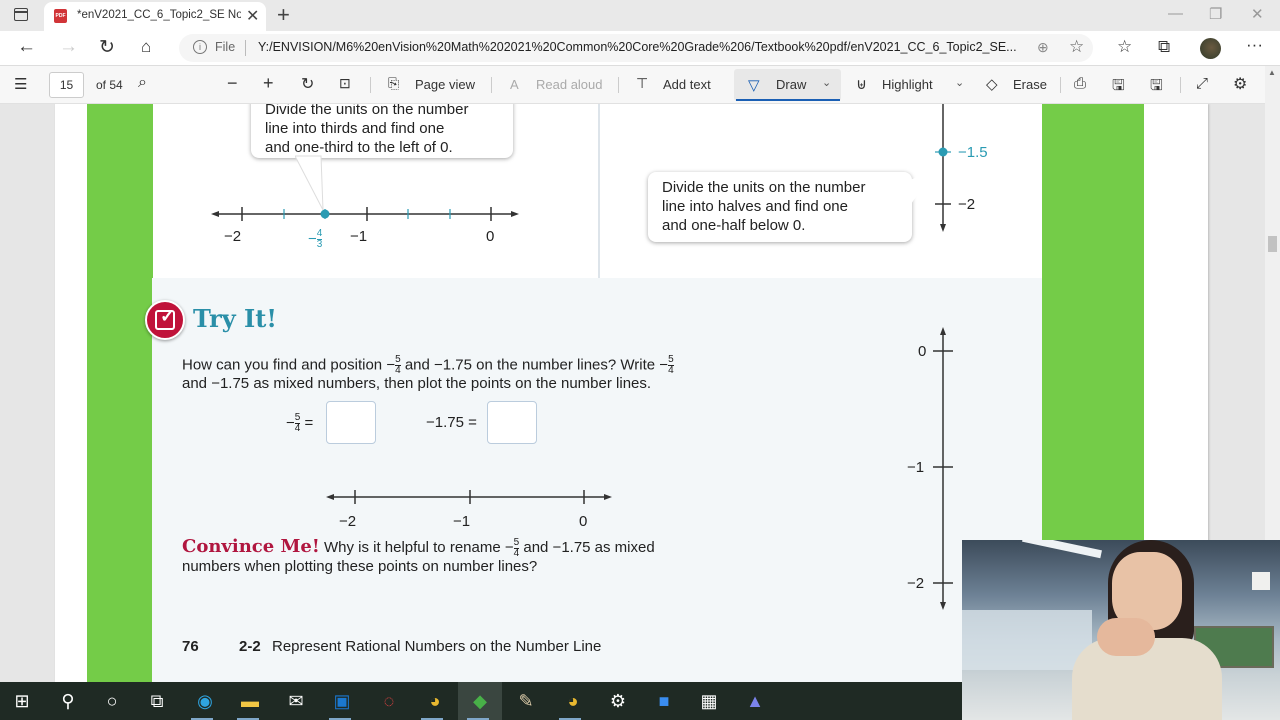  What do you see at coordinates (755, 206) in the screenshot?
I see `callout-line: line into halves and find one` at bounding box center [755, 206].